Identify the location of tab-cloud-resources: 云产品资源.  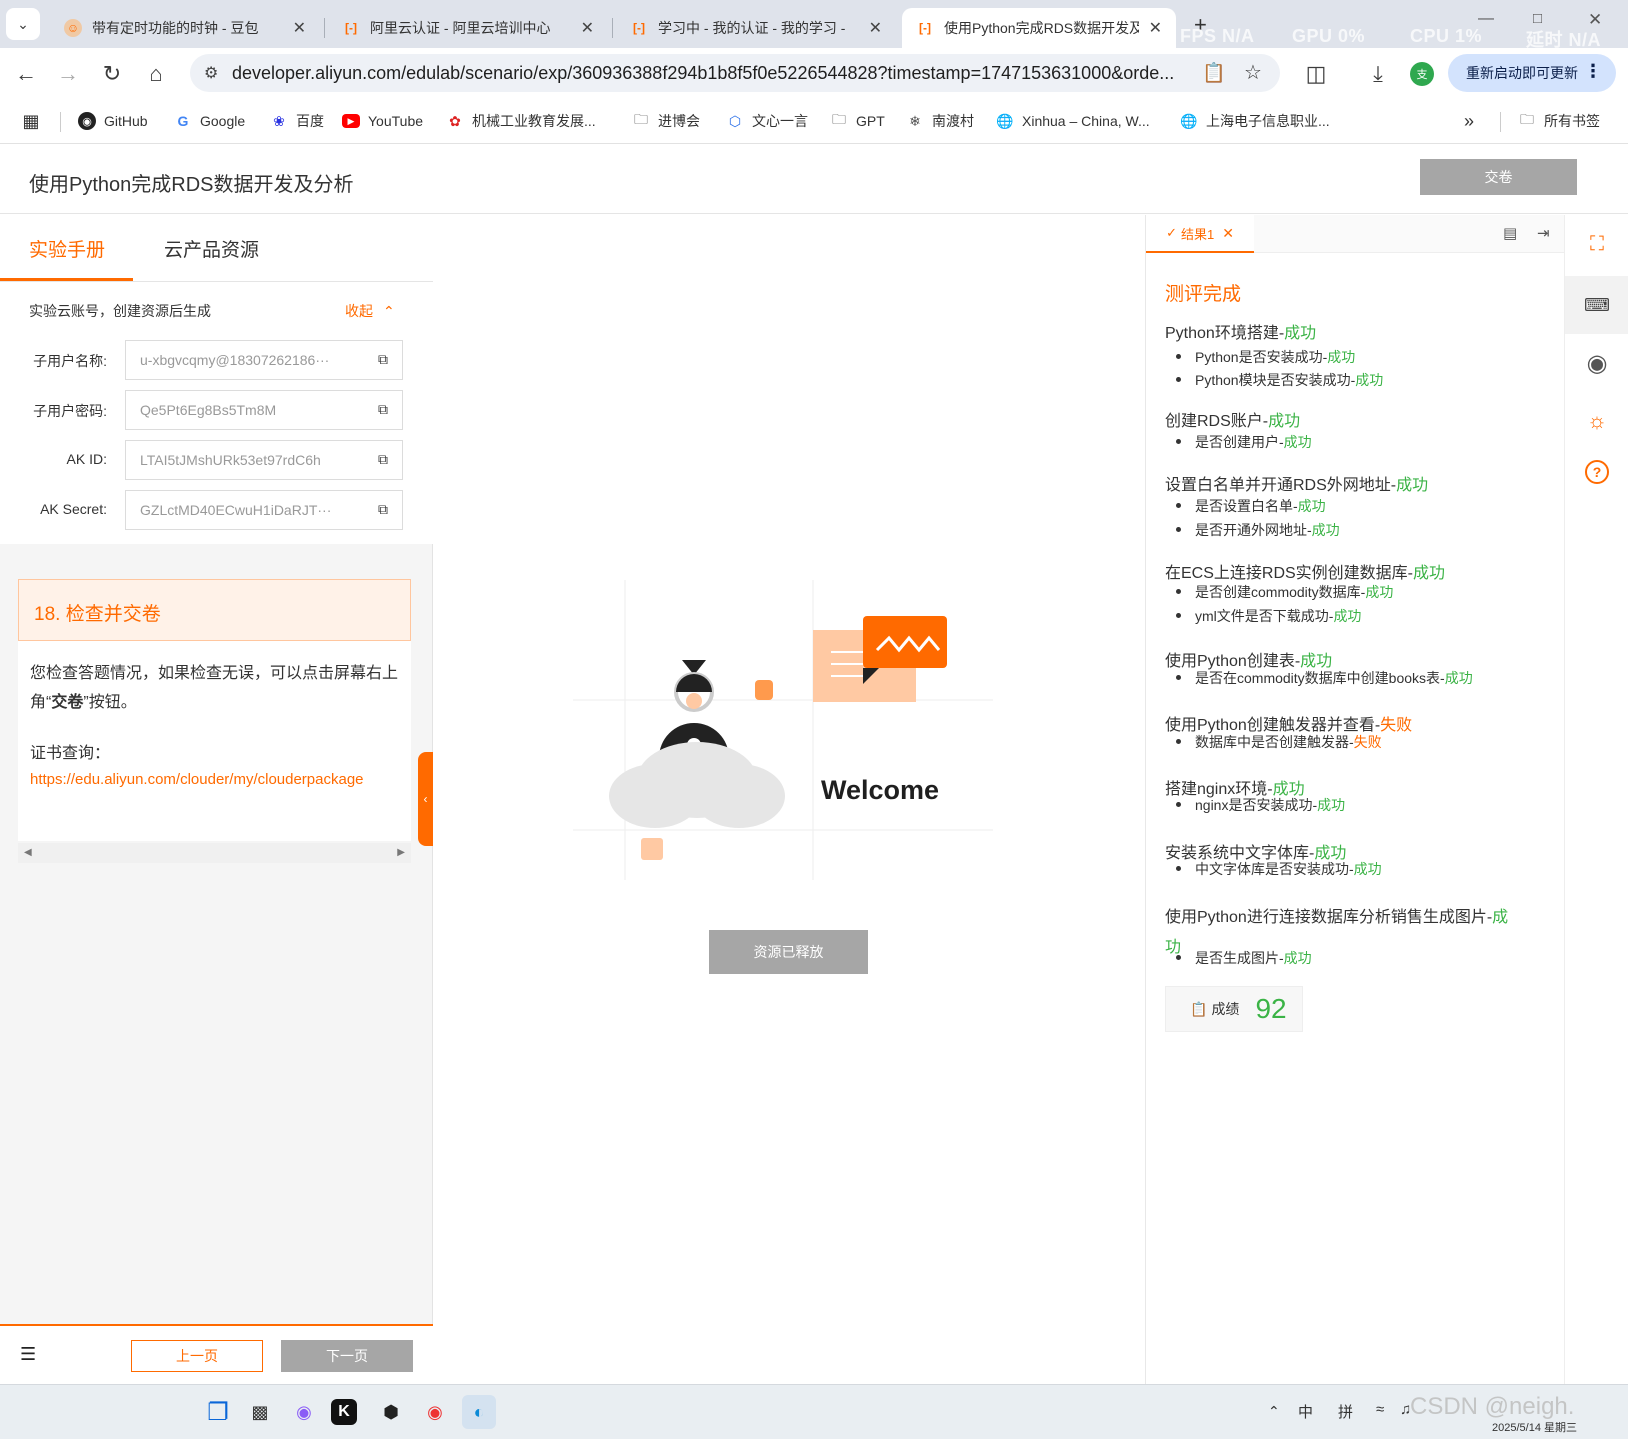
(211, 248).